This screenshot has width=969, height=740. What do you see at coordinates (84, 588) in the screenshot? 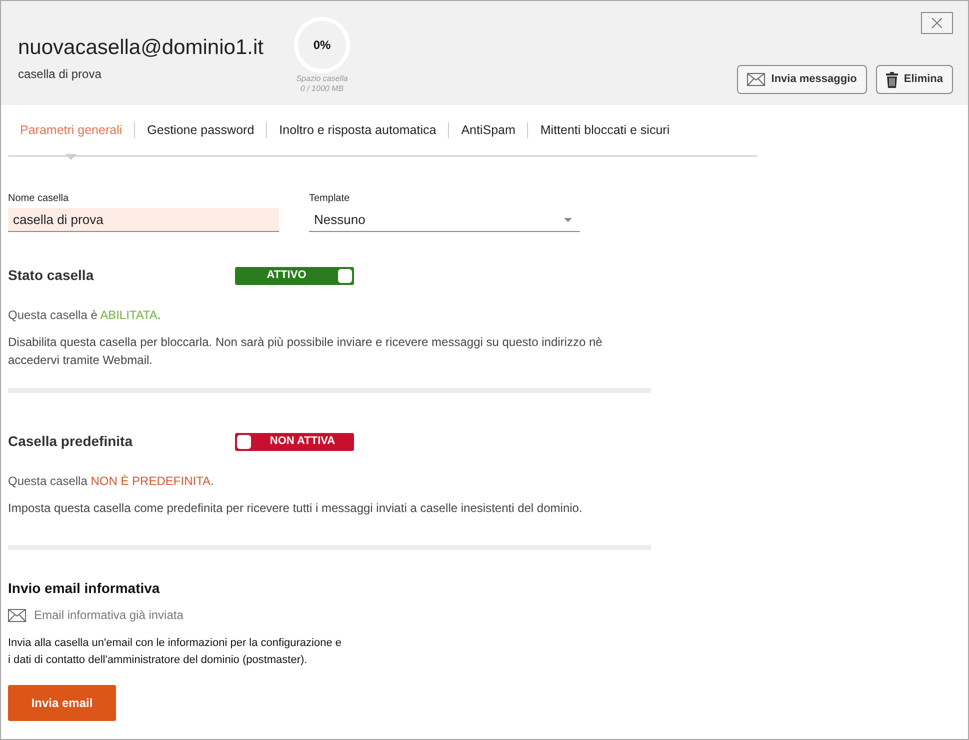
I see `section-title: Invio email informativa` at bounding box center [84, 588].